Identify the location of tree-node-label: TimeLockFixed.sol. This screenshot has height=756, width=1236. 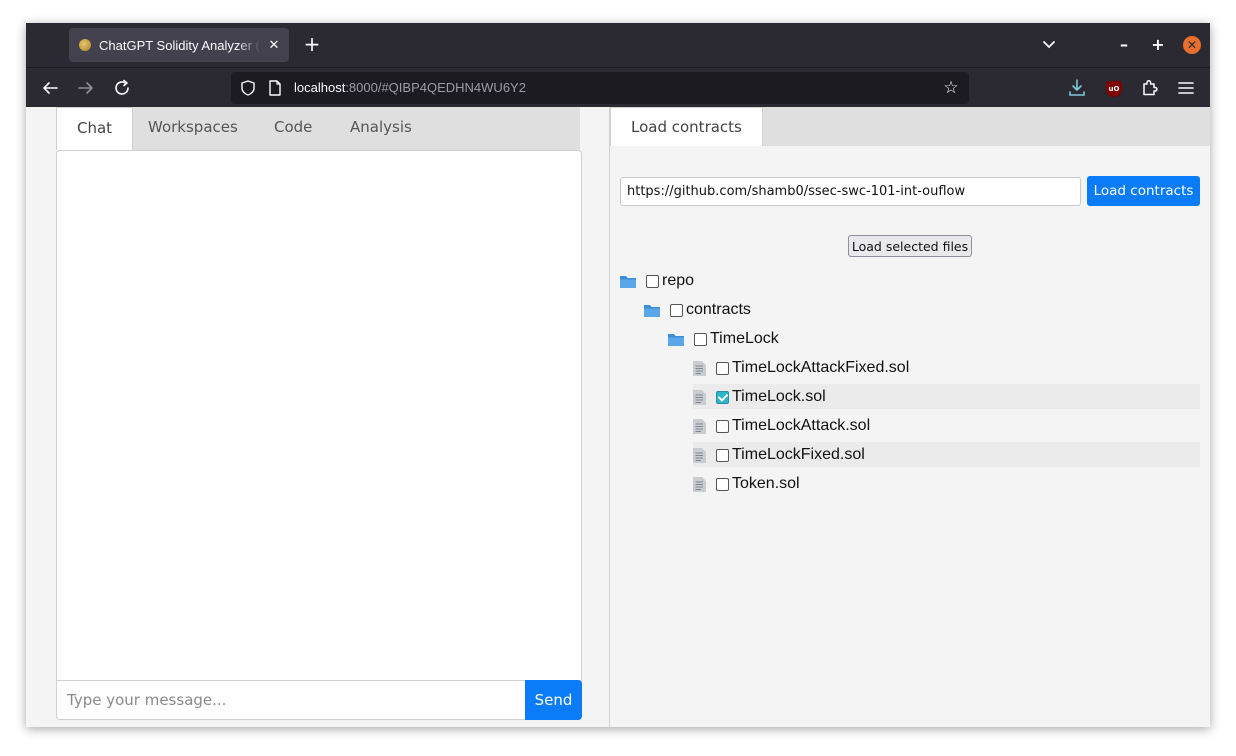
(798, 454).